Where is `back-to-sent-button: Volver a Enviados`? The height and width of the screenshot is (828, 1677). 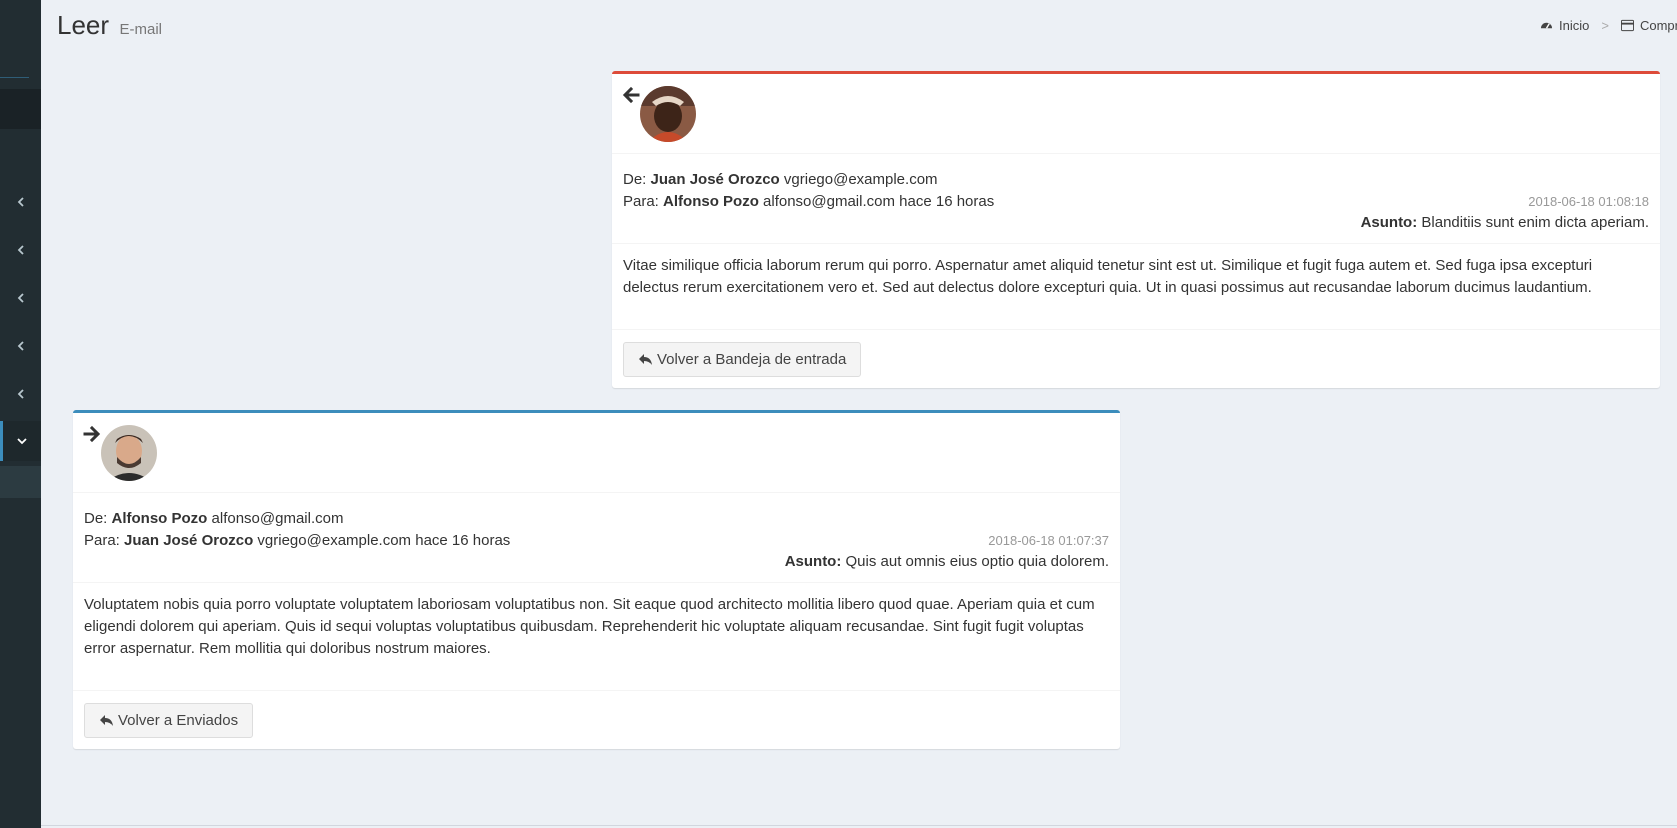
back-to-sent-button: Volver a Enviados is located at coordinates (169, 720).